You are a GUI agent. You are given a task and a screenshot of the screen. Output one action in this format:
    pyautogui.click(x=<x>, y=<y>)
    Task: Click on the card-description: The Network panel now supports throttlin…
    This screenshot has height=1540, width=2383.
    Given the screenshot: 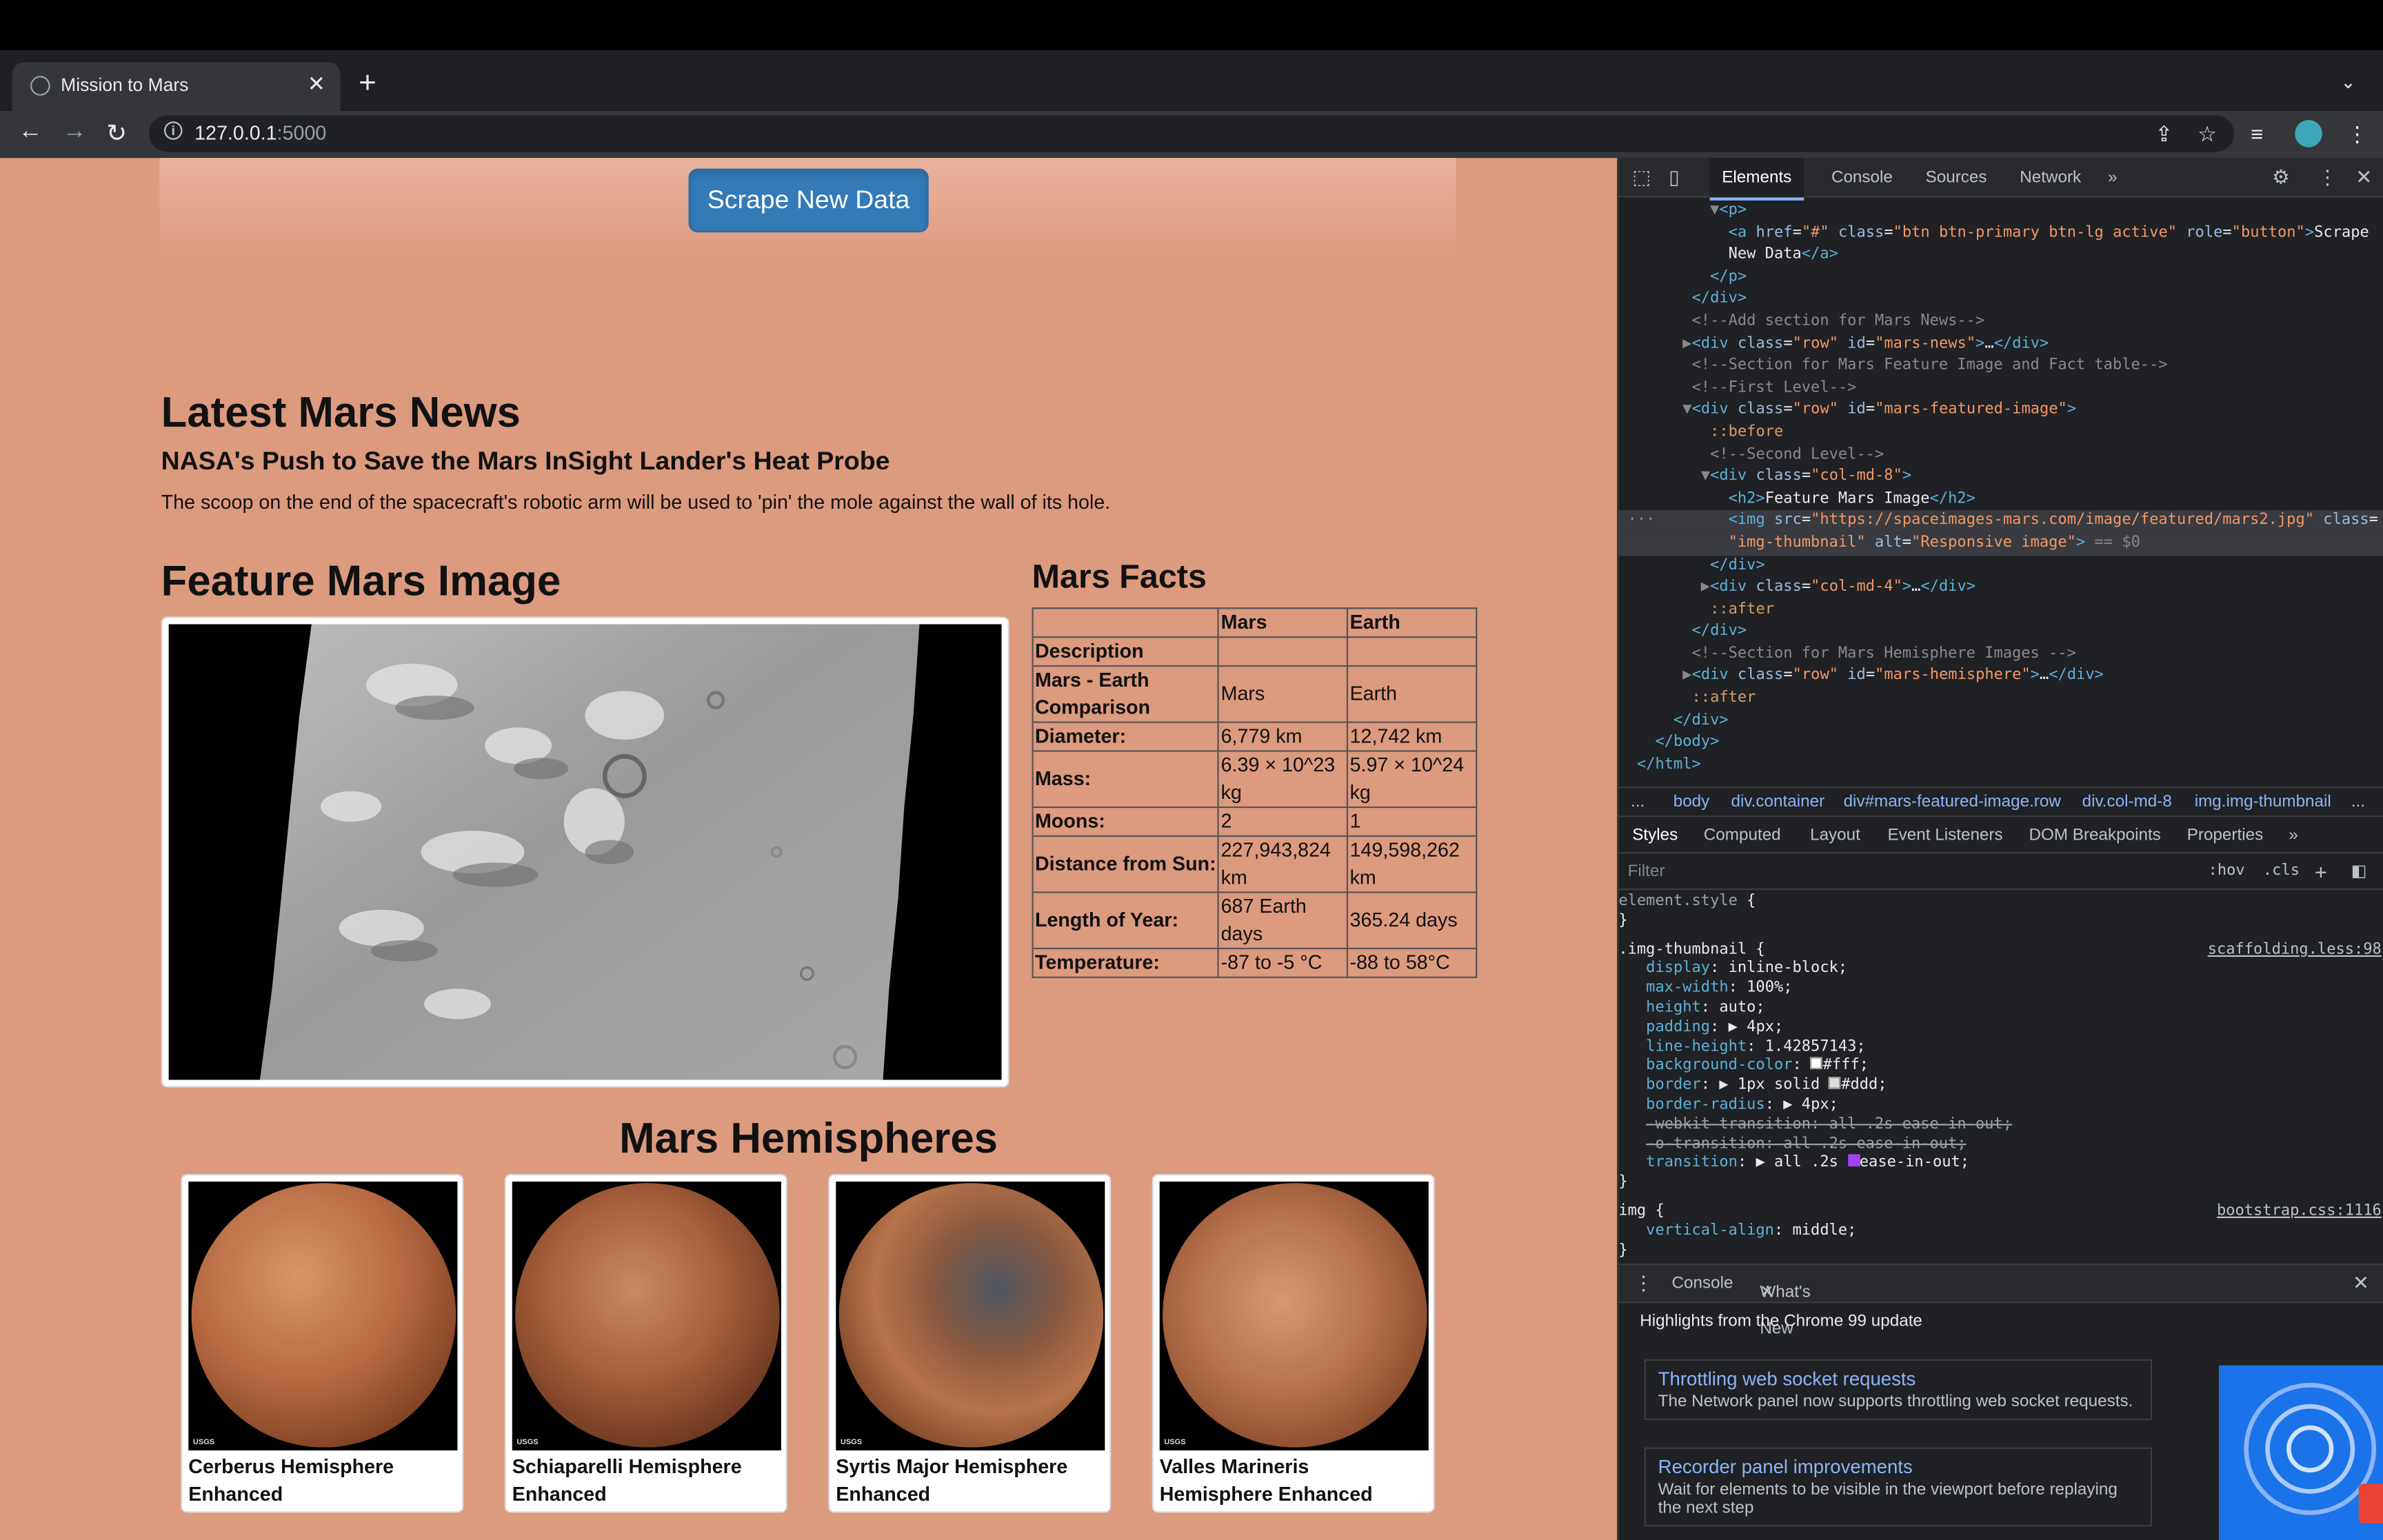 What is the action you would take?
    pyautogui.click(x=1895, y=1402)
    